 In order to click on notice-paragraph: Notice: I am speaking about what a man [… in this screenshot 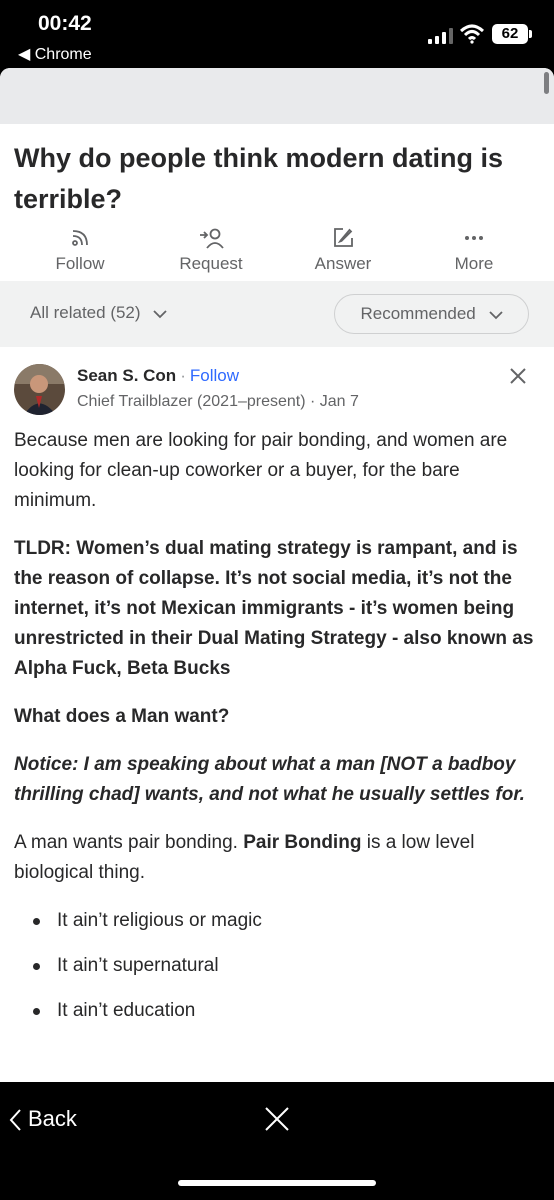, I will do `click(269, 779)`.